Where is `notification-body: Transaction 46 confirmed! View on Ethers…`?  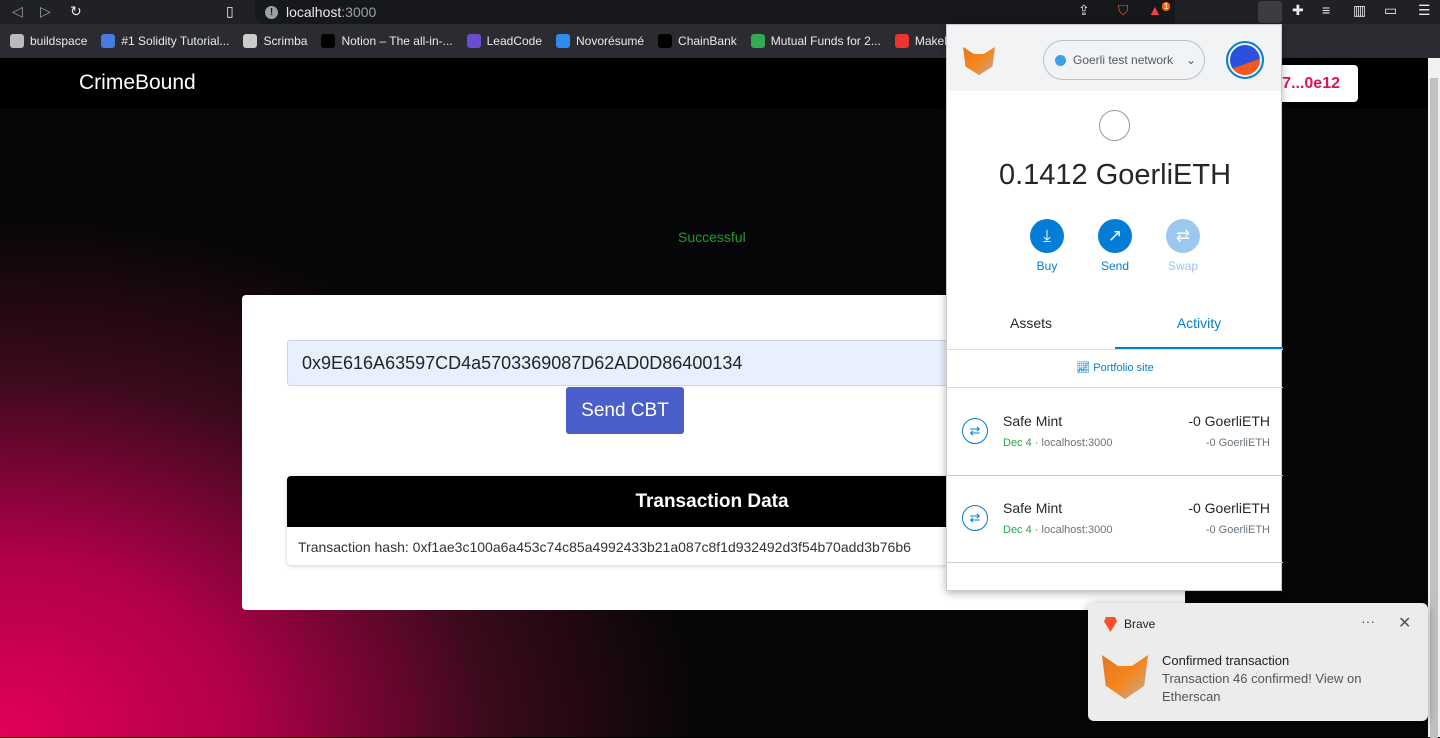 notification-body: Transaction 46 confirmed! View on Ethers… is located at coordinates (1262, 687).